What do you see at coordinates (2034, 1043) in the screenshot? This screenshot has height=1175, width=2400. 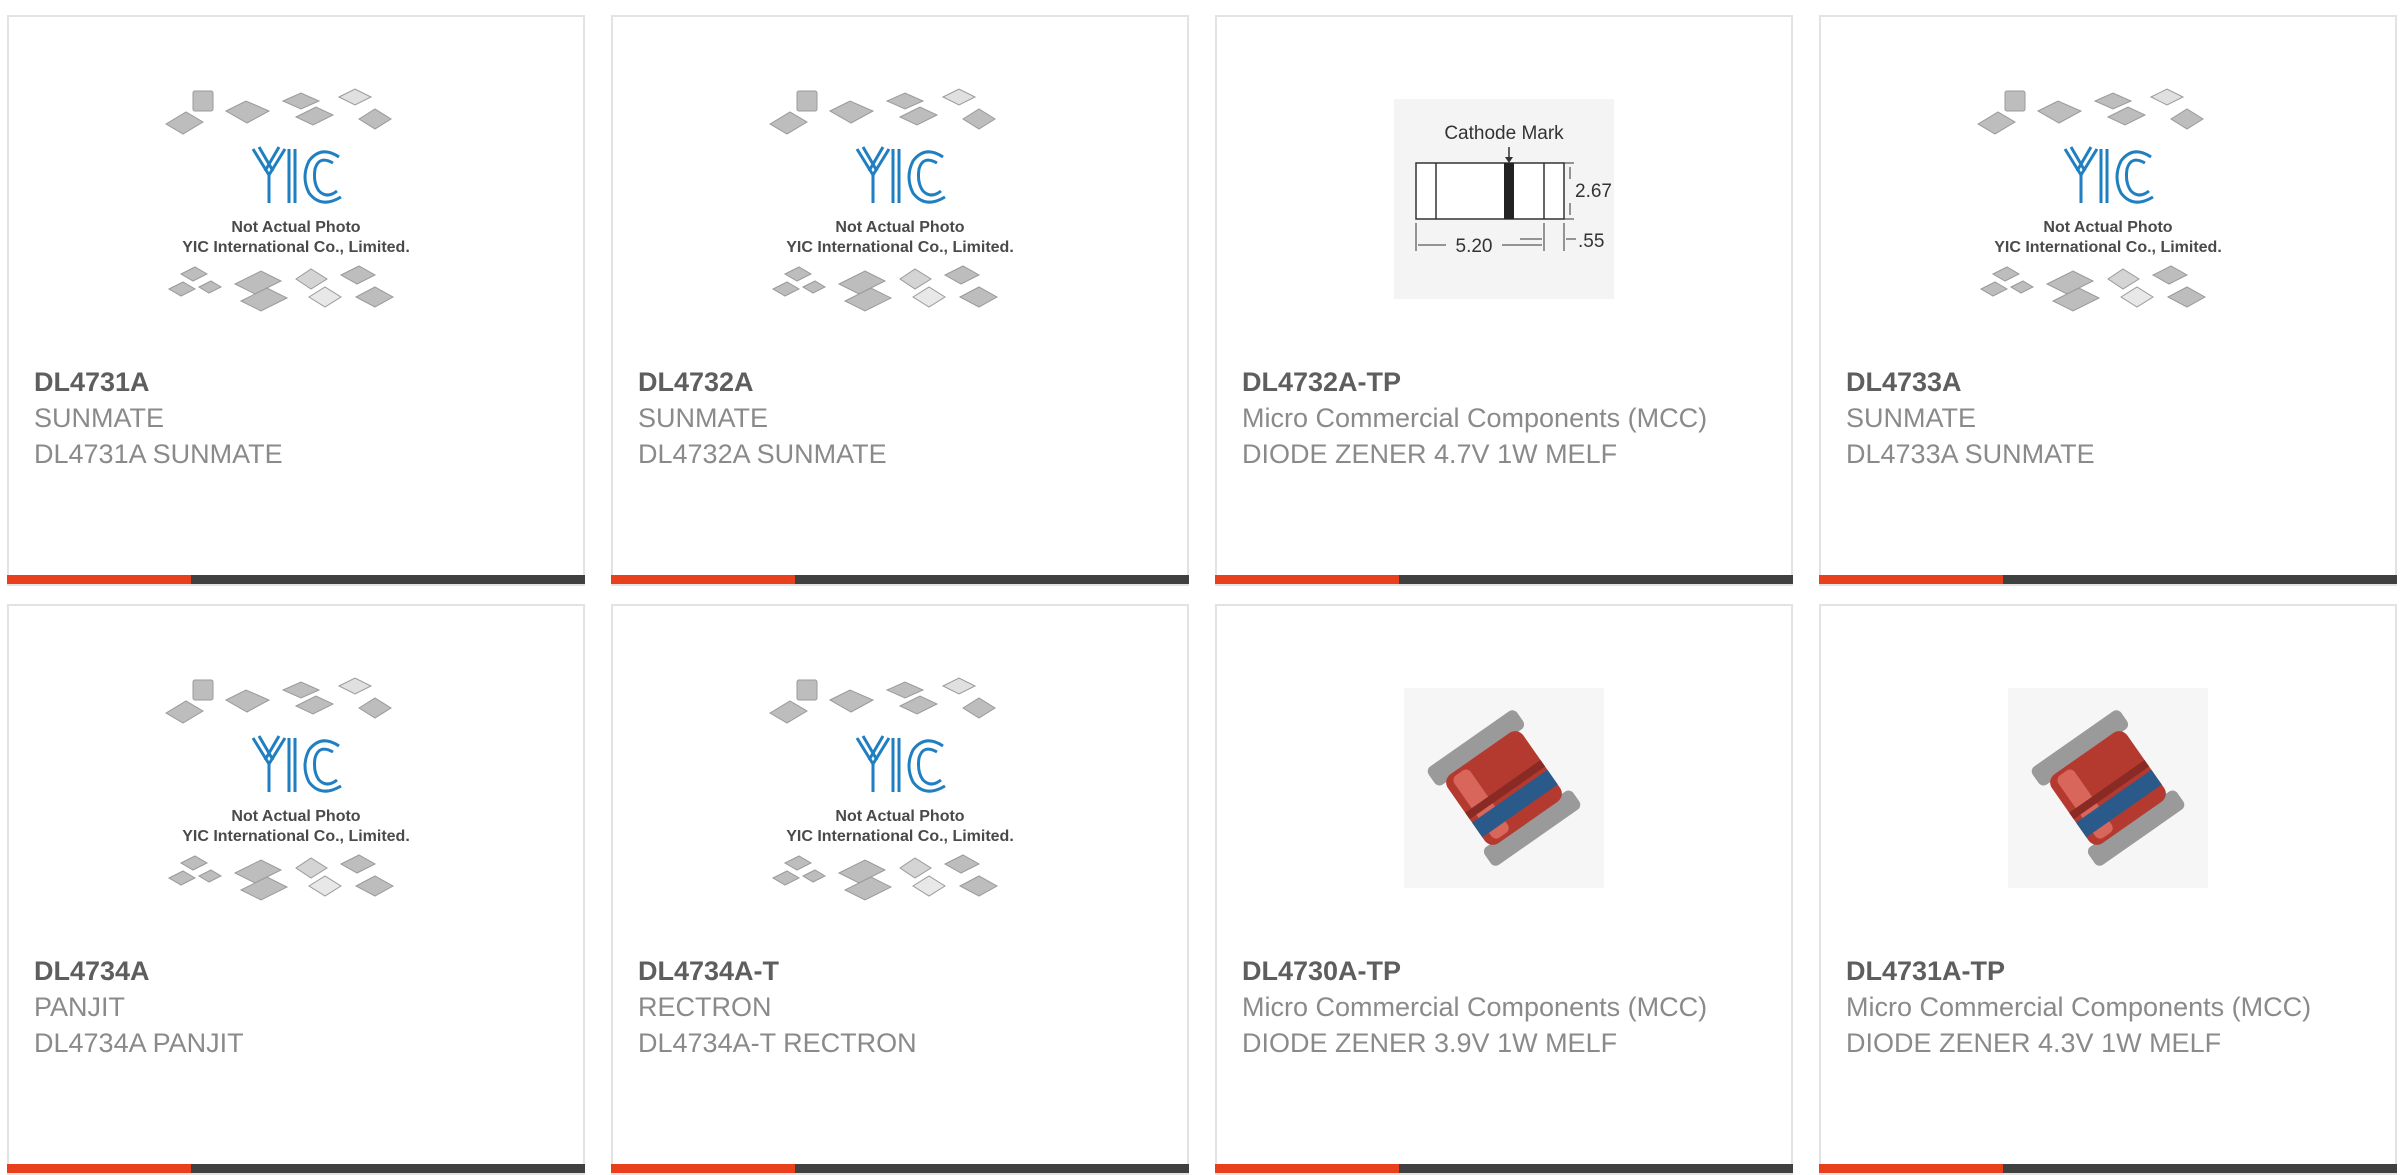 I see `product-description: DIODE ZENER 4.3V 1W MELF` at bounding box center [2034, 1043].